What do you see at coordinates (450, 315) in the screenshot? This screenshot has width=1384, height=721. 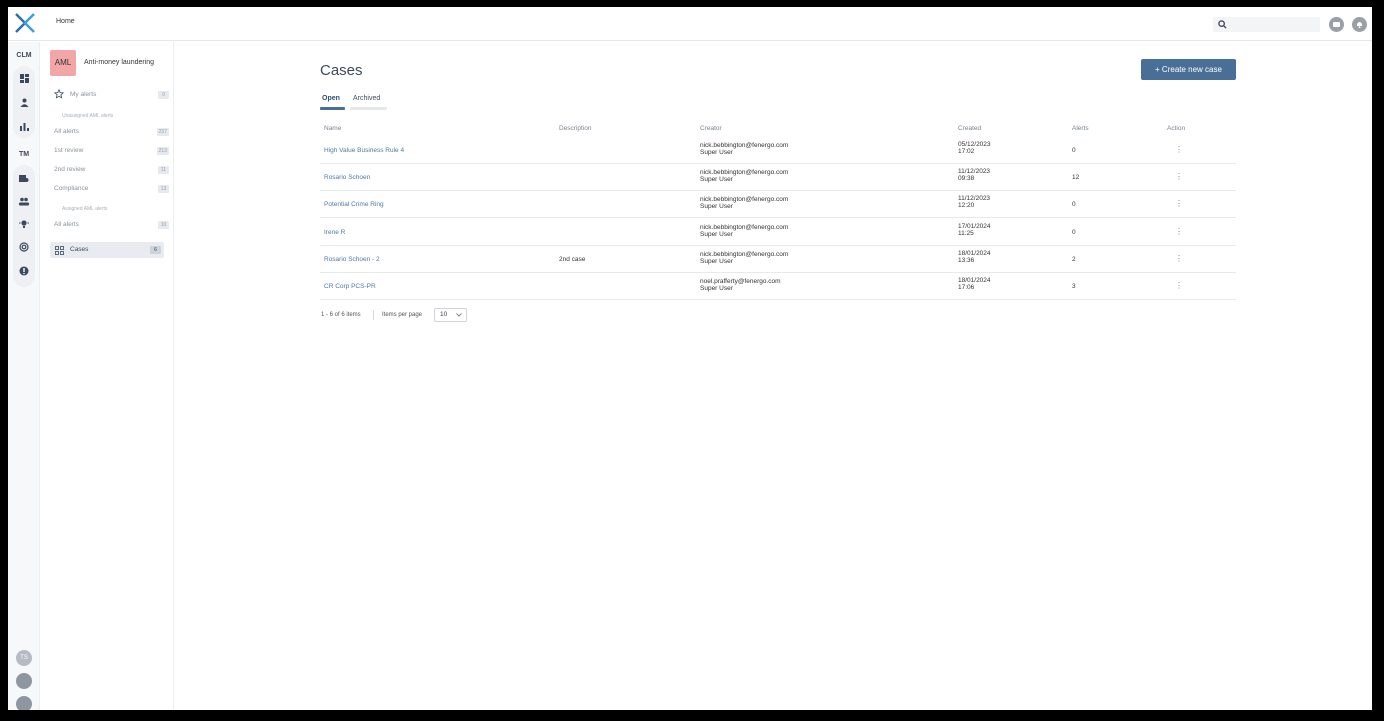 I see `items-per-page-select: 10` at bounding box center [450, 315].